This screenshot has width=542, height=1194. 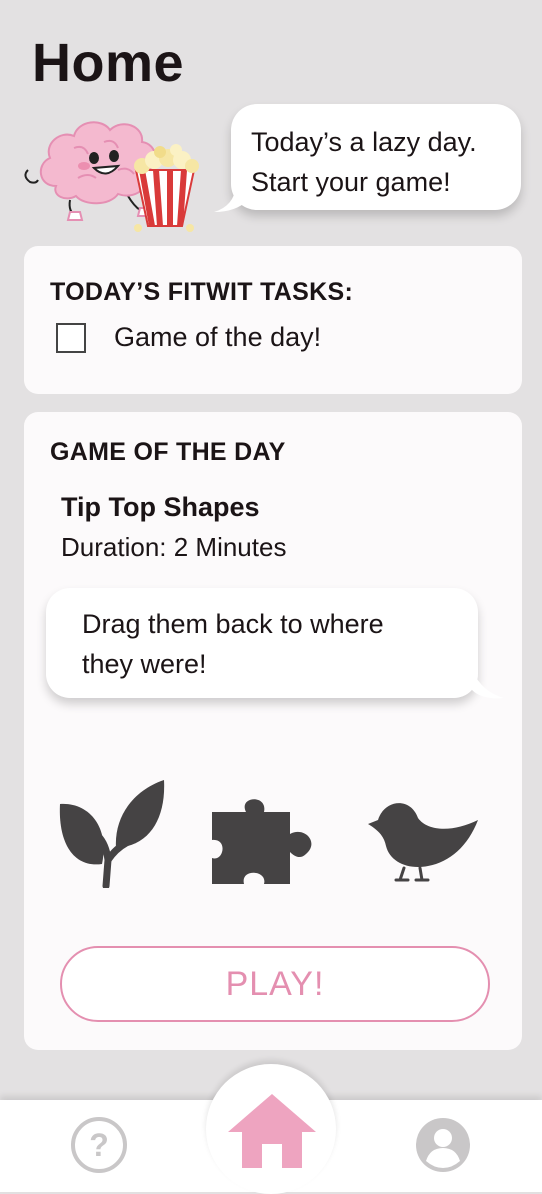 What do you see at coordinates (168, 452) in the screenshot?
I see `game-heading: GAME OF THE DAY` at bounding box center [168, 452].